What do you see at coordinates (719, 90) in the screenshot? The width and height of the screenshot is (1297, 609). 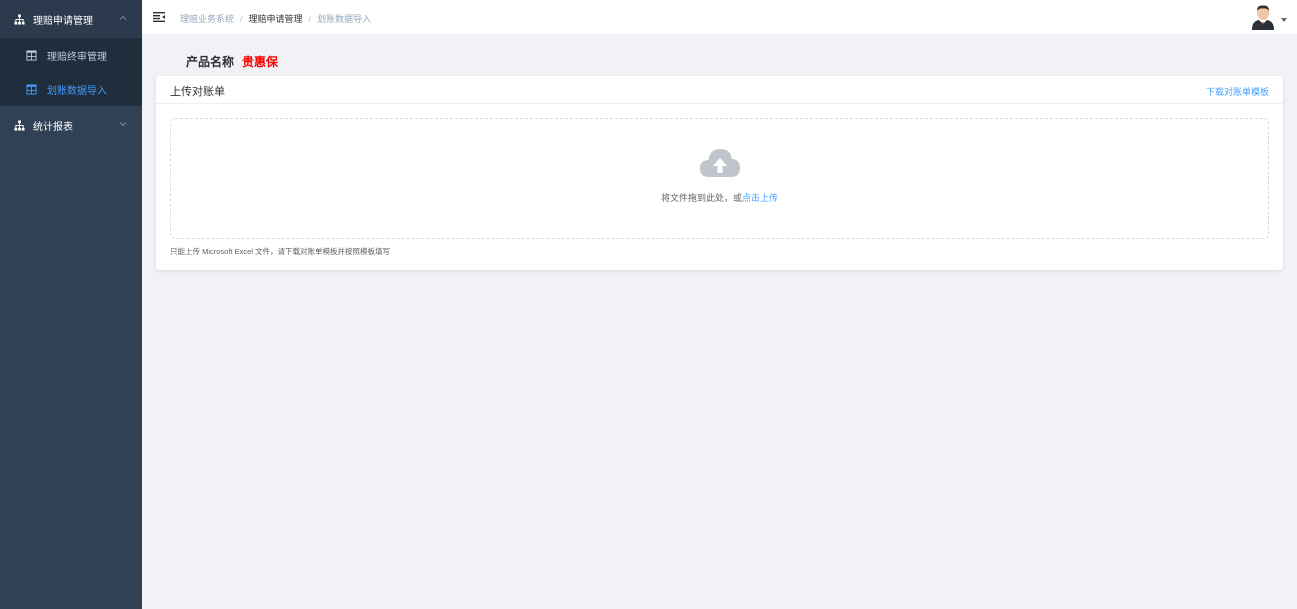 I see `card-header: 上传对账单 下载对账单模板` at bounding box center [719, 90].